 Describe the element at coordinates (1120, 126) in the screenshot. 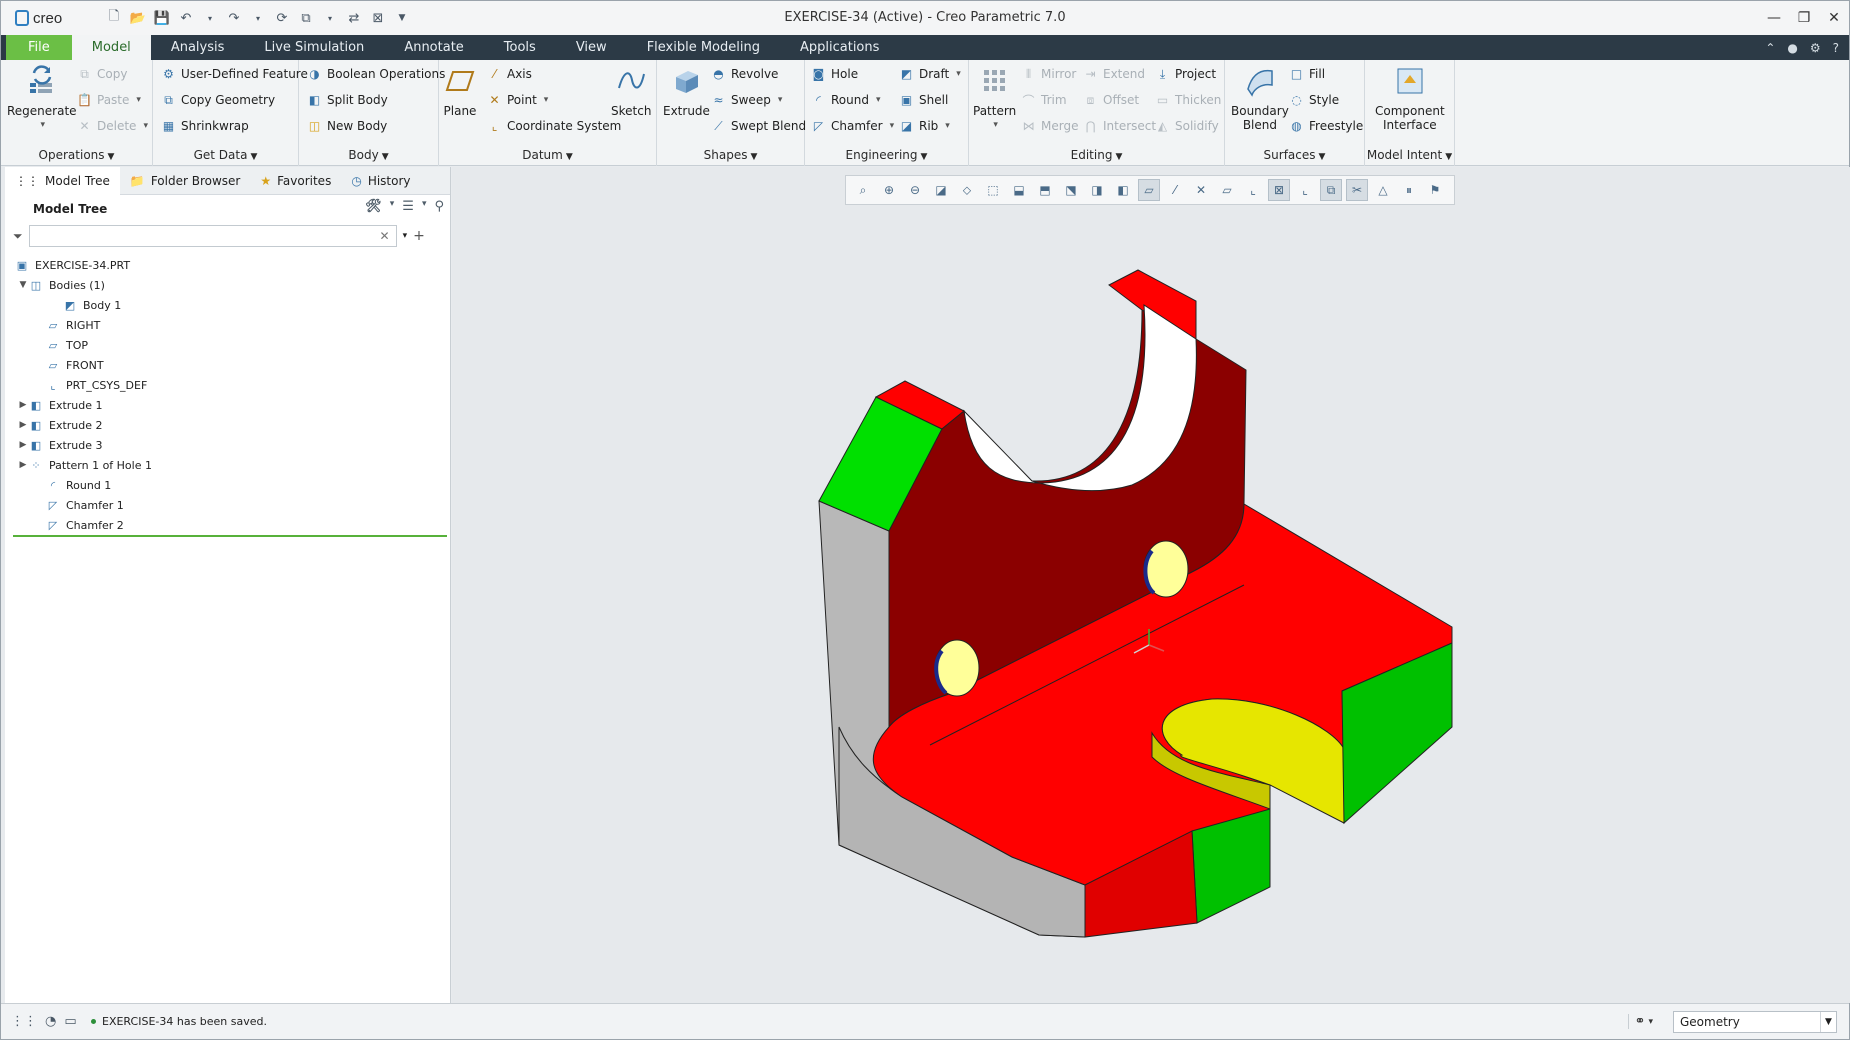

I see `intersect-button: ⋂ Intersect` at that location.